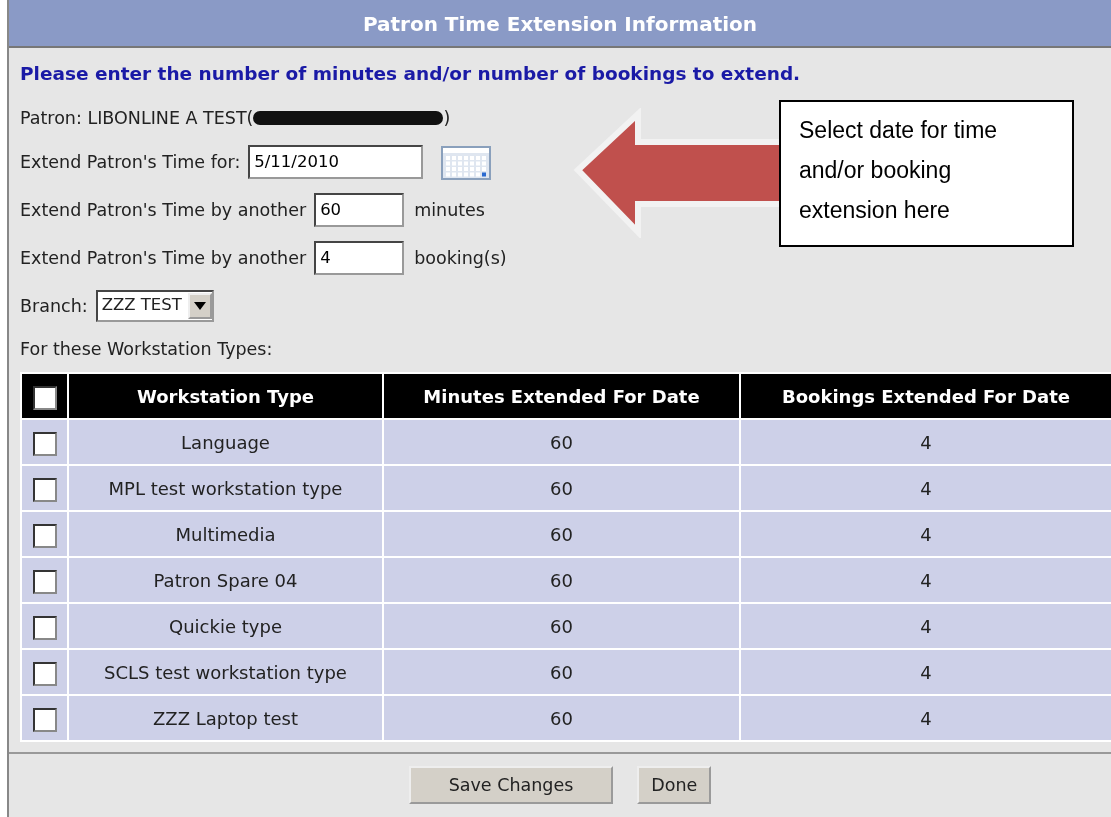 The width and height of the screenshot is (1111, 817). I want to click on dropdown-arrow-icon, so click(199, 305).